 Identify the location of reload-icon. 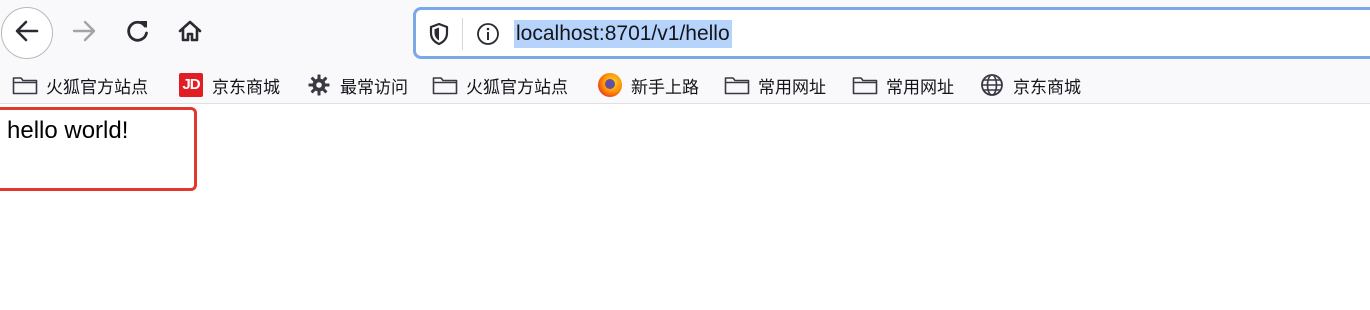
(138, 33).